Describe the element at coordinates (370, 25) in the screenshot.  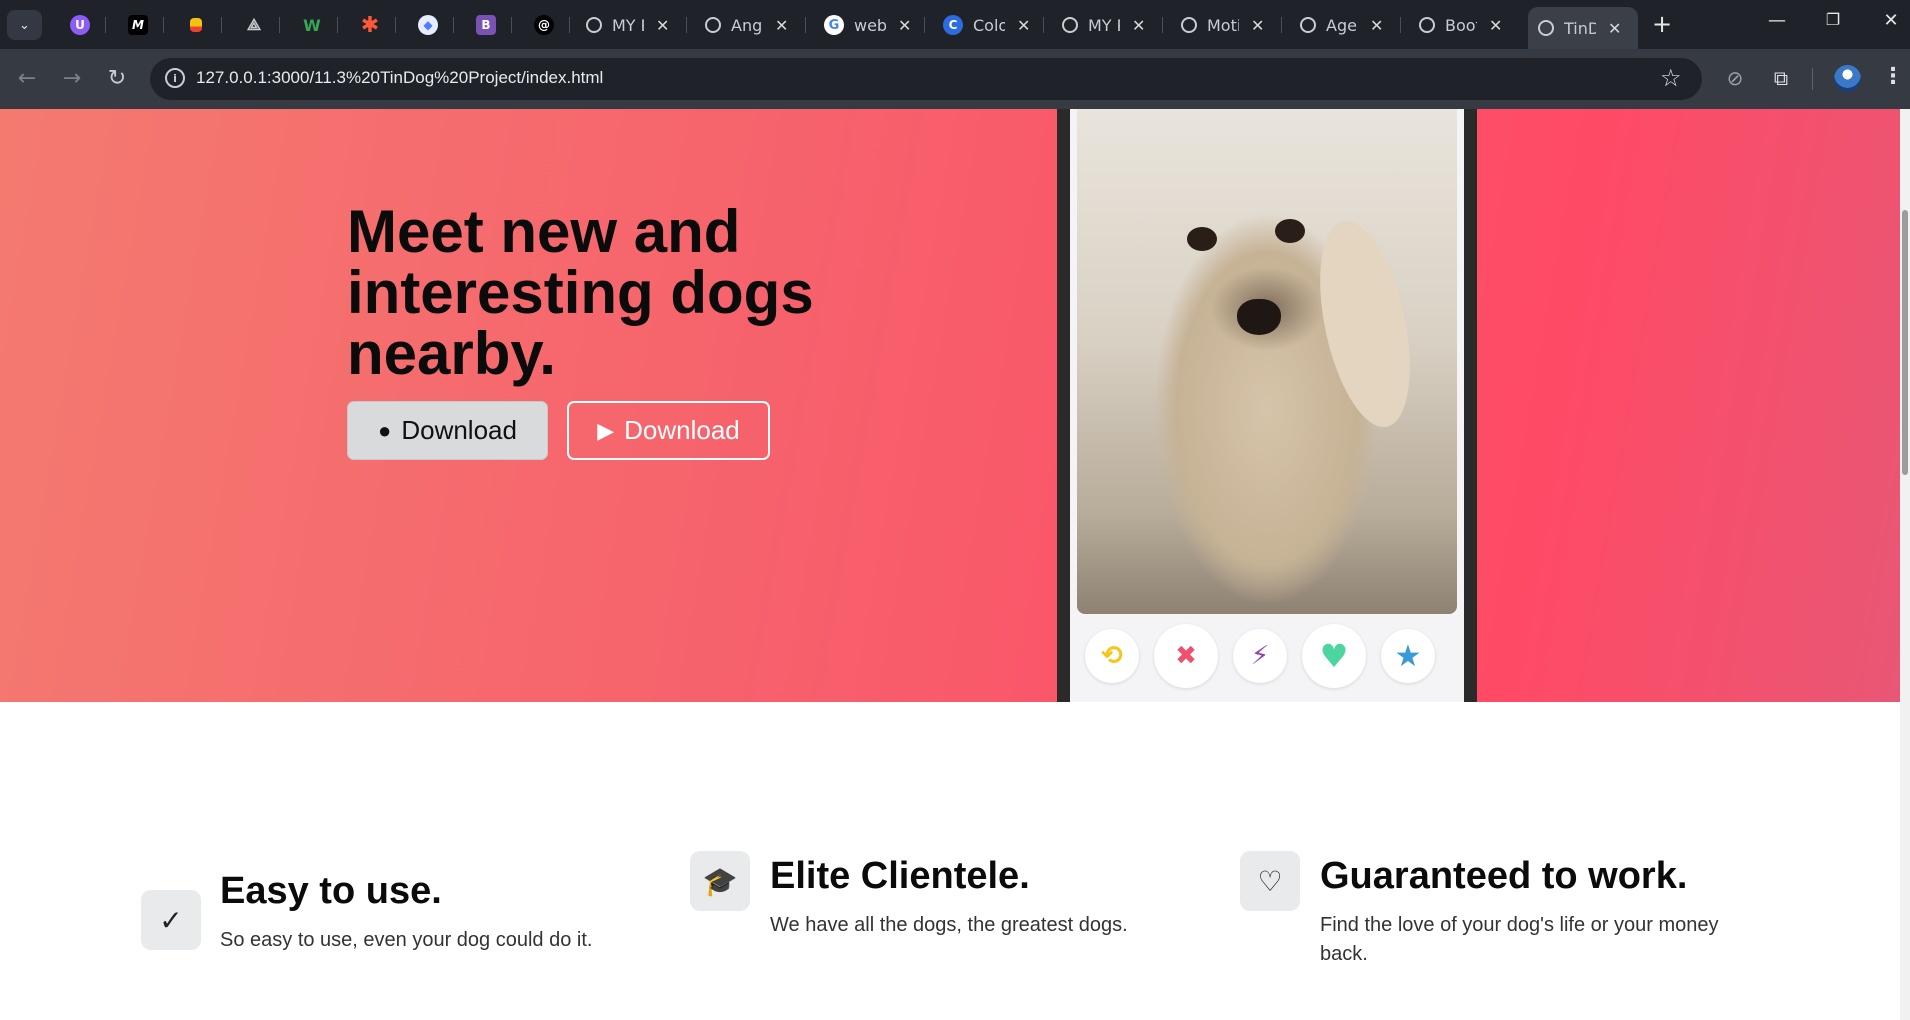
I see `tab-6: ✱` at that location.